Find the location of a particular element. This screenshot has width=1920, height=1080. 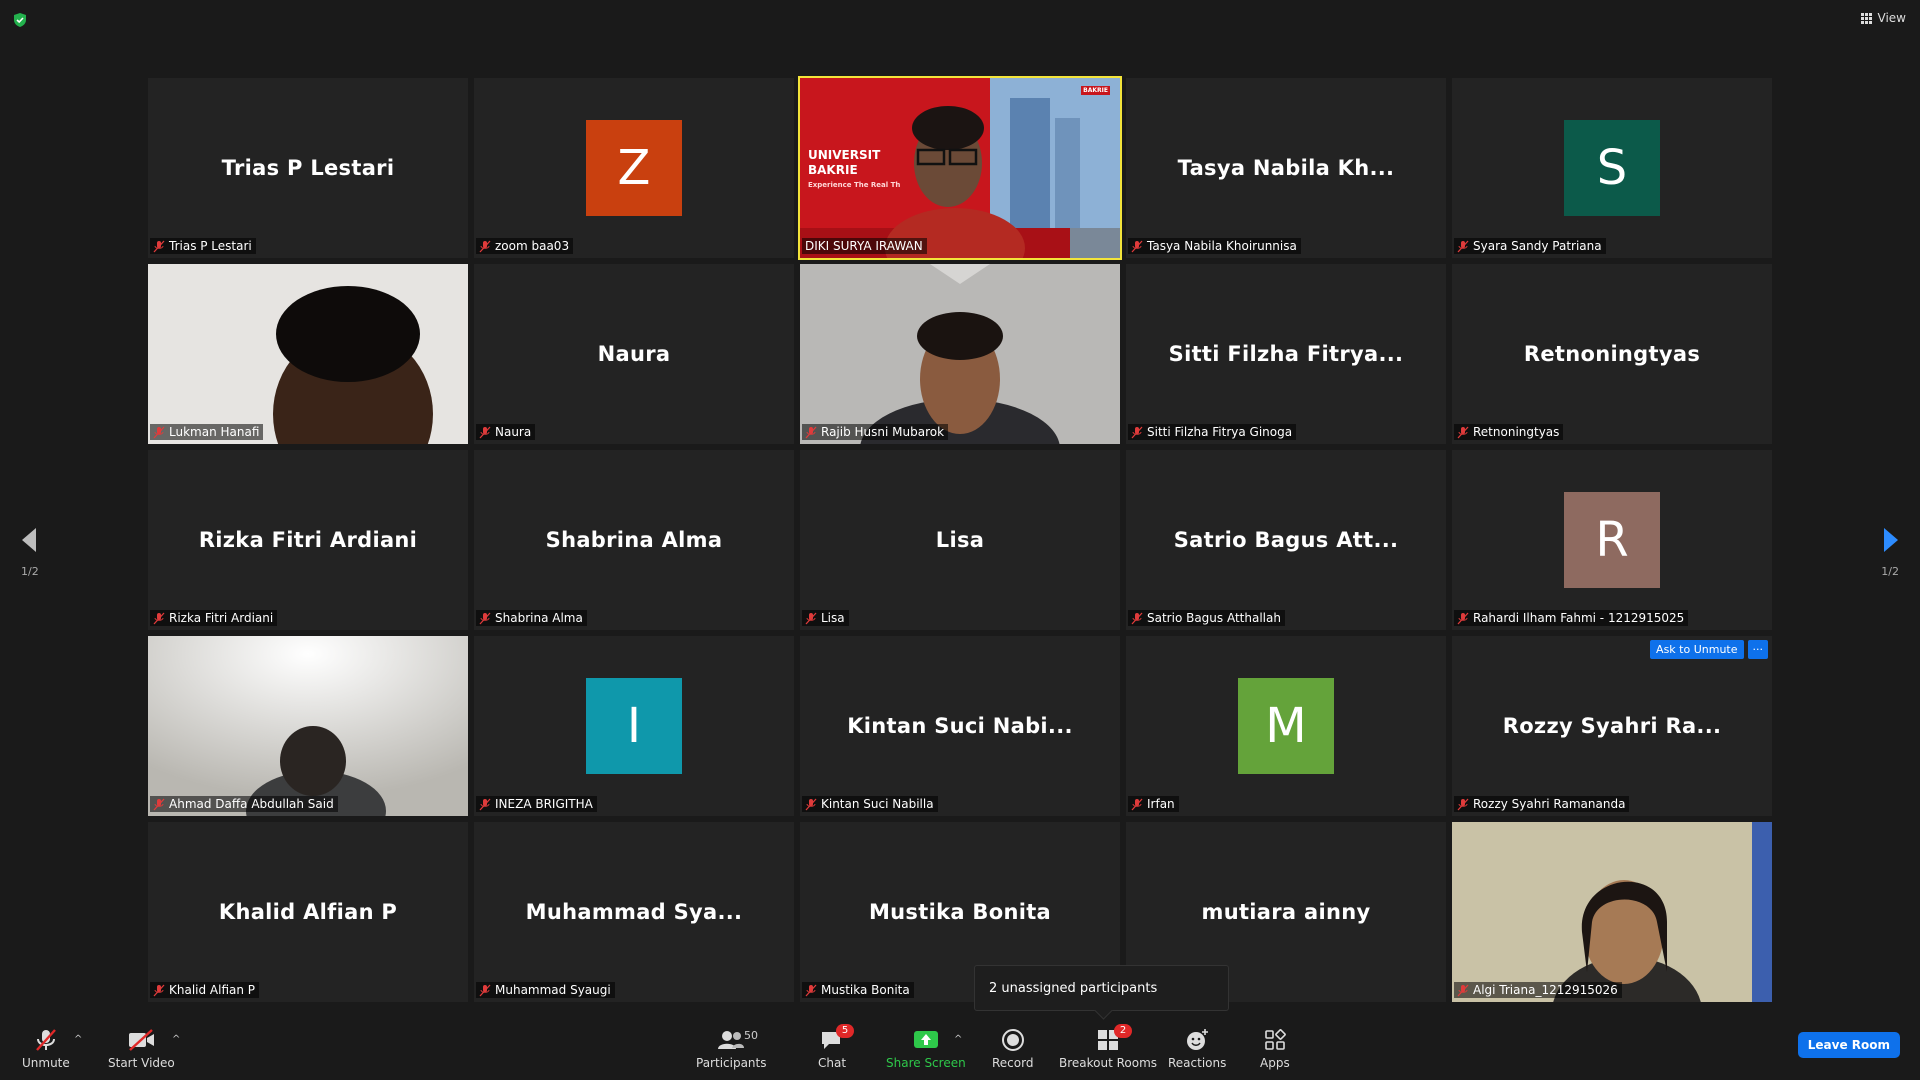

participant-tile: S Syara Sandy Patriana is located at coordinates (1612, 168).